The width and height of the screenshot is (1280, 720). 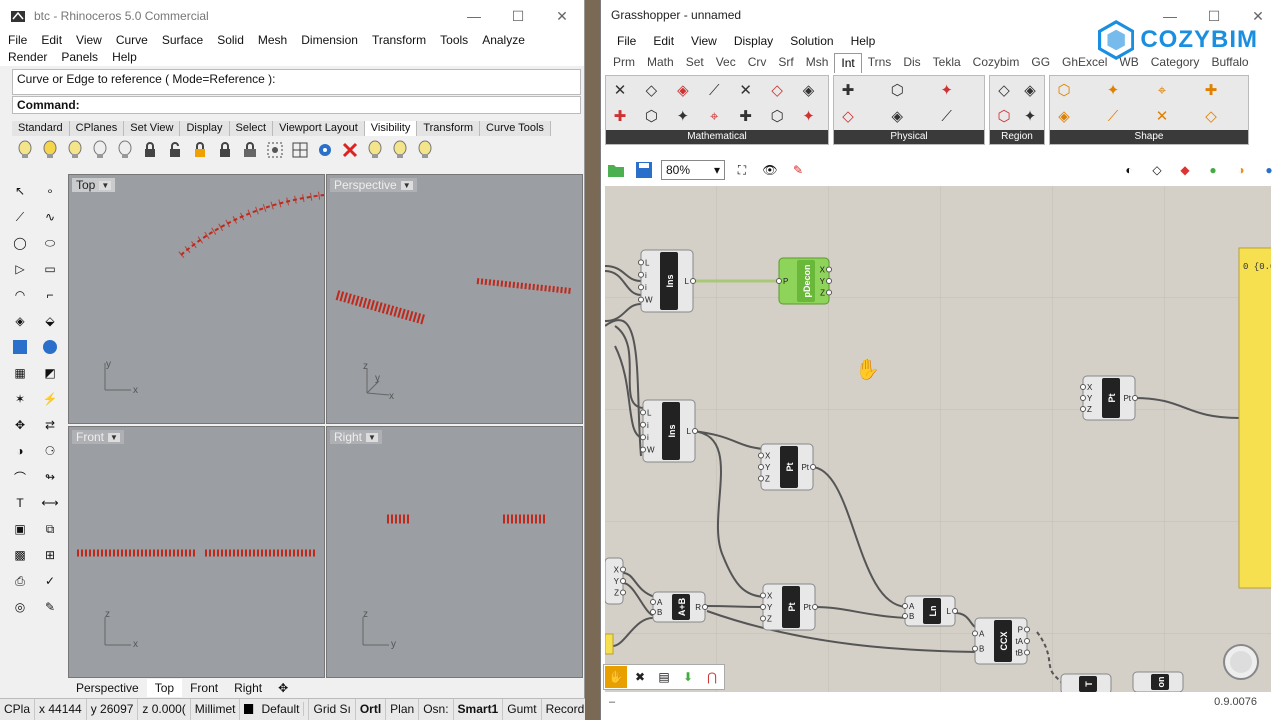 I want to click on menu-curve: Curve, so click(x=132, y=40).